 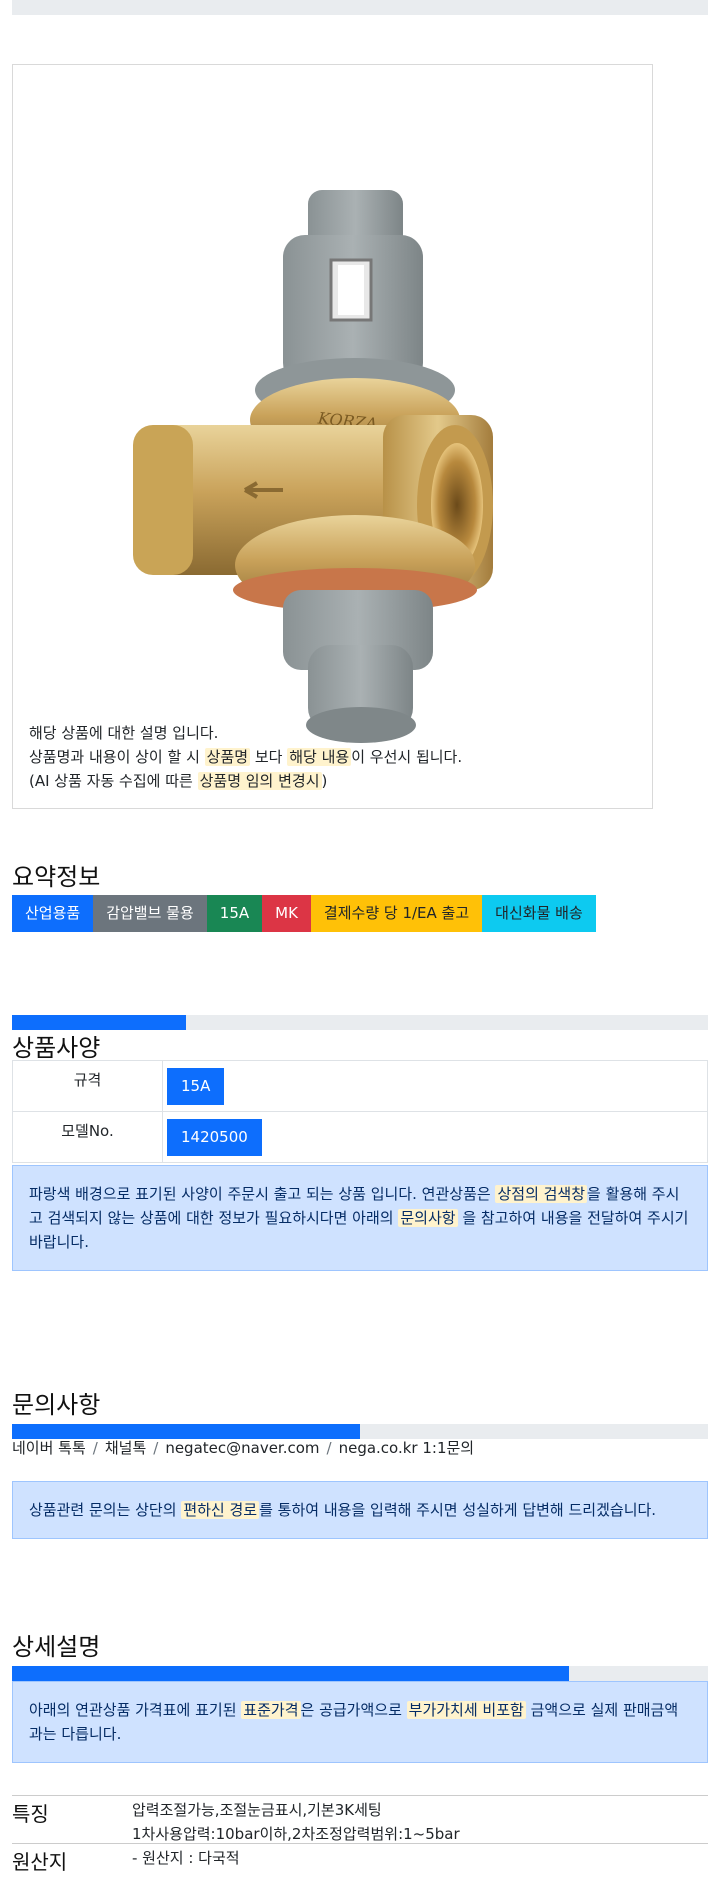 What do you see at coordinates (56, 1647) in the screenshot?
I see `detail-title: 상세설명` at bounding box center [56, 1647].